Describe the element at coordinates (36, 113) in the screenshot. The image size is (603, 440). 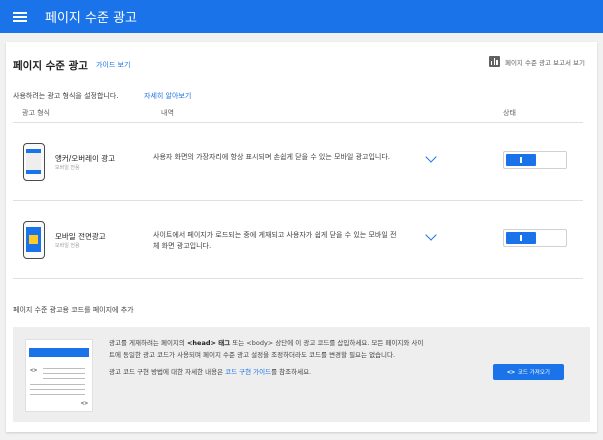
I see `column-header-format: 광고 형식` at that location.